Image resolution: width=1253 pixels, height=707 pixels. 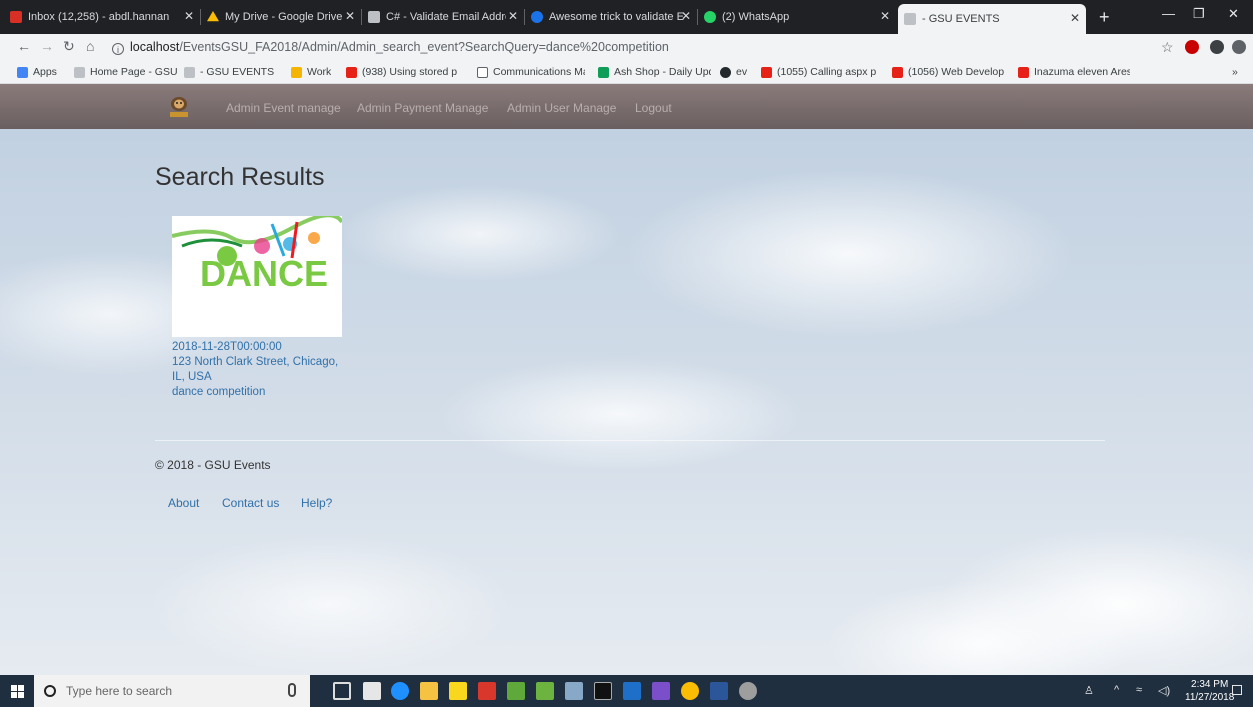 I want to click on chrome-icon, so click(x=690, y=691).